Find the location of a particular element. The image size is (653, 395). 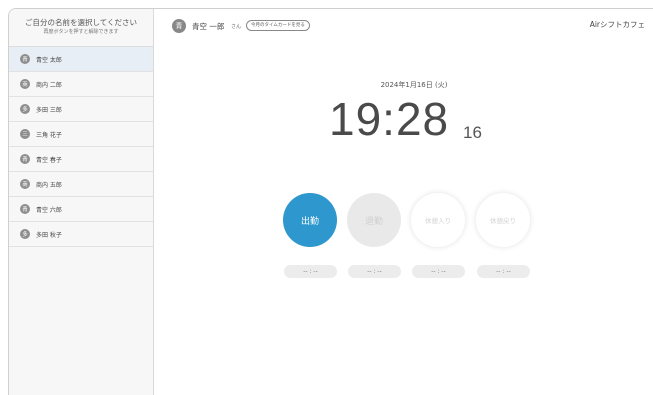

employee-name: 青空 太郎 is located at coordinates (49, 60).